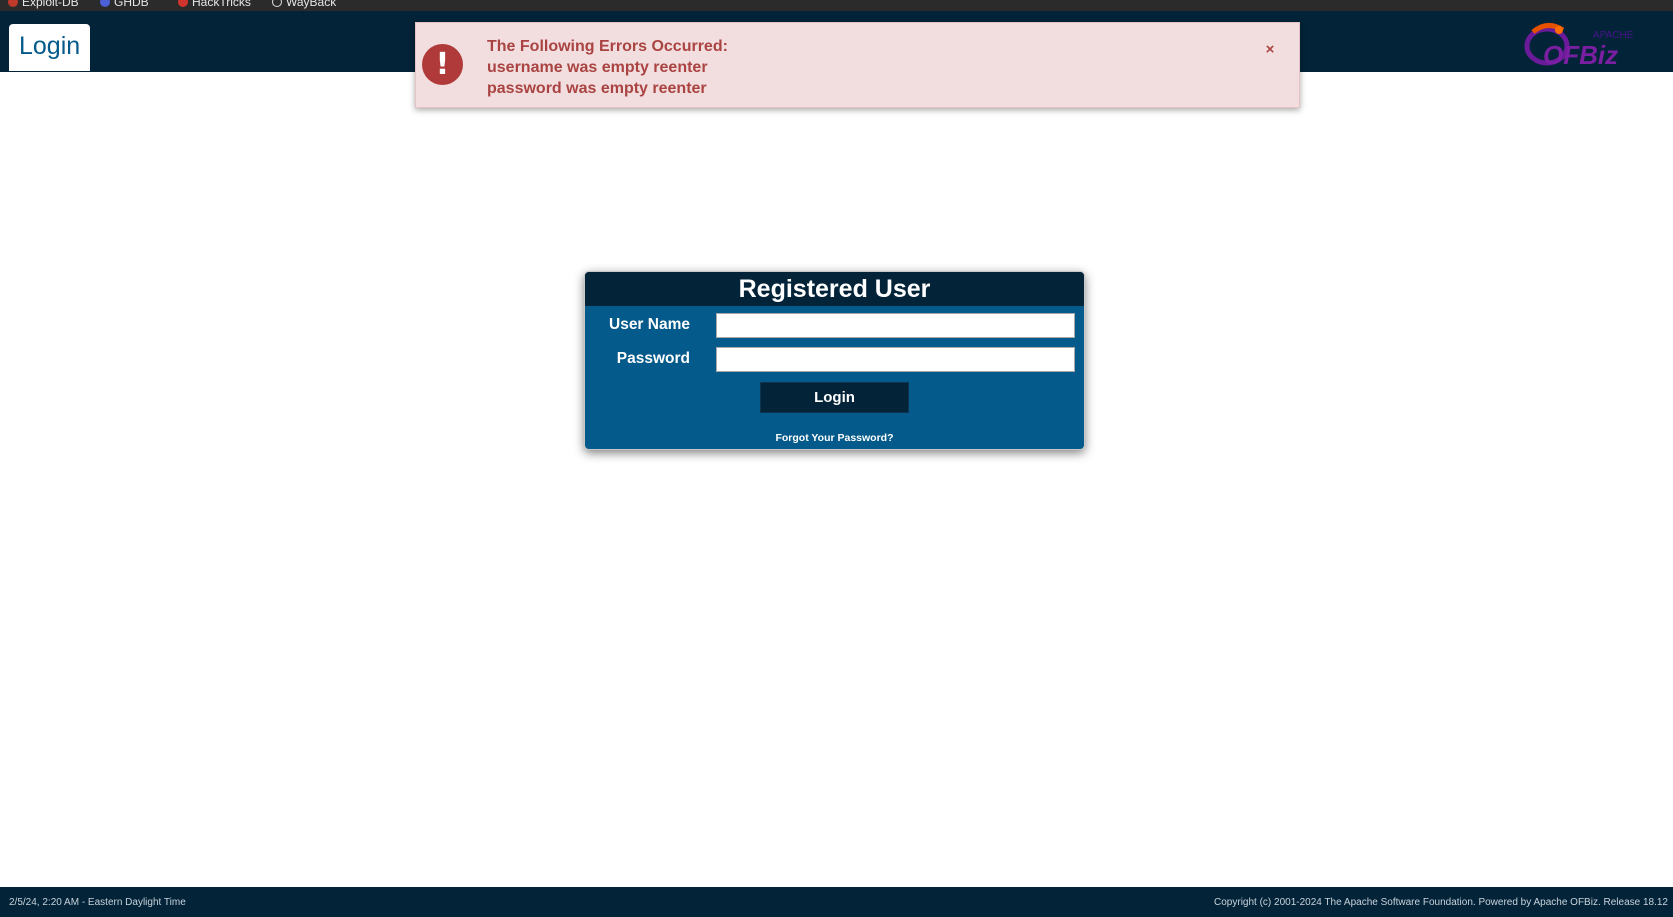 The height and width of the screenshot is (917, 1673). I want to click on exclamation-icon: !, so click(442, 64).